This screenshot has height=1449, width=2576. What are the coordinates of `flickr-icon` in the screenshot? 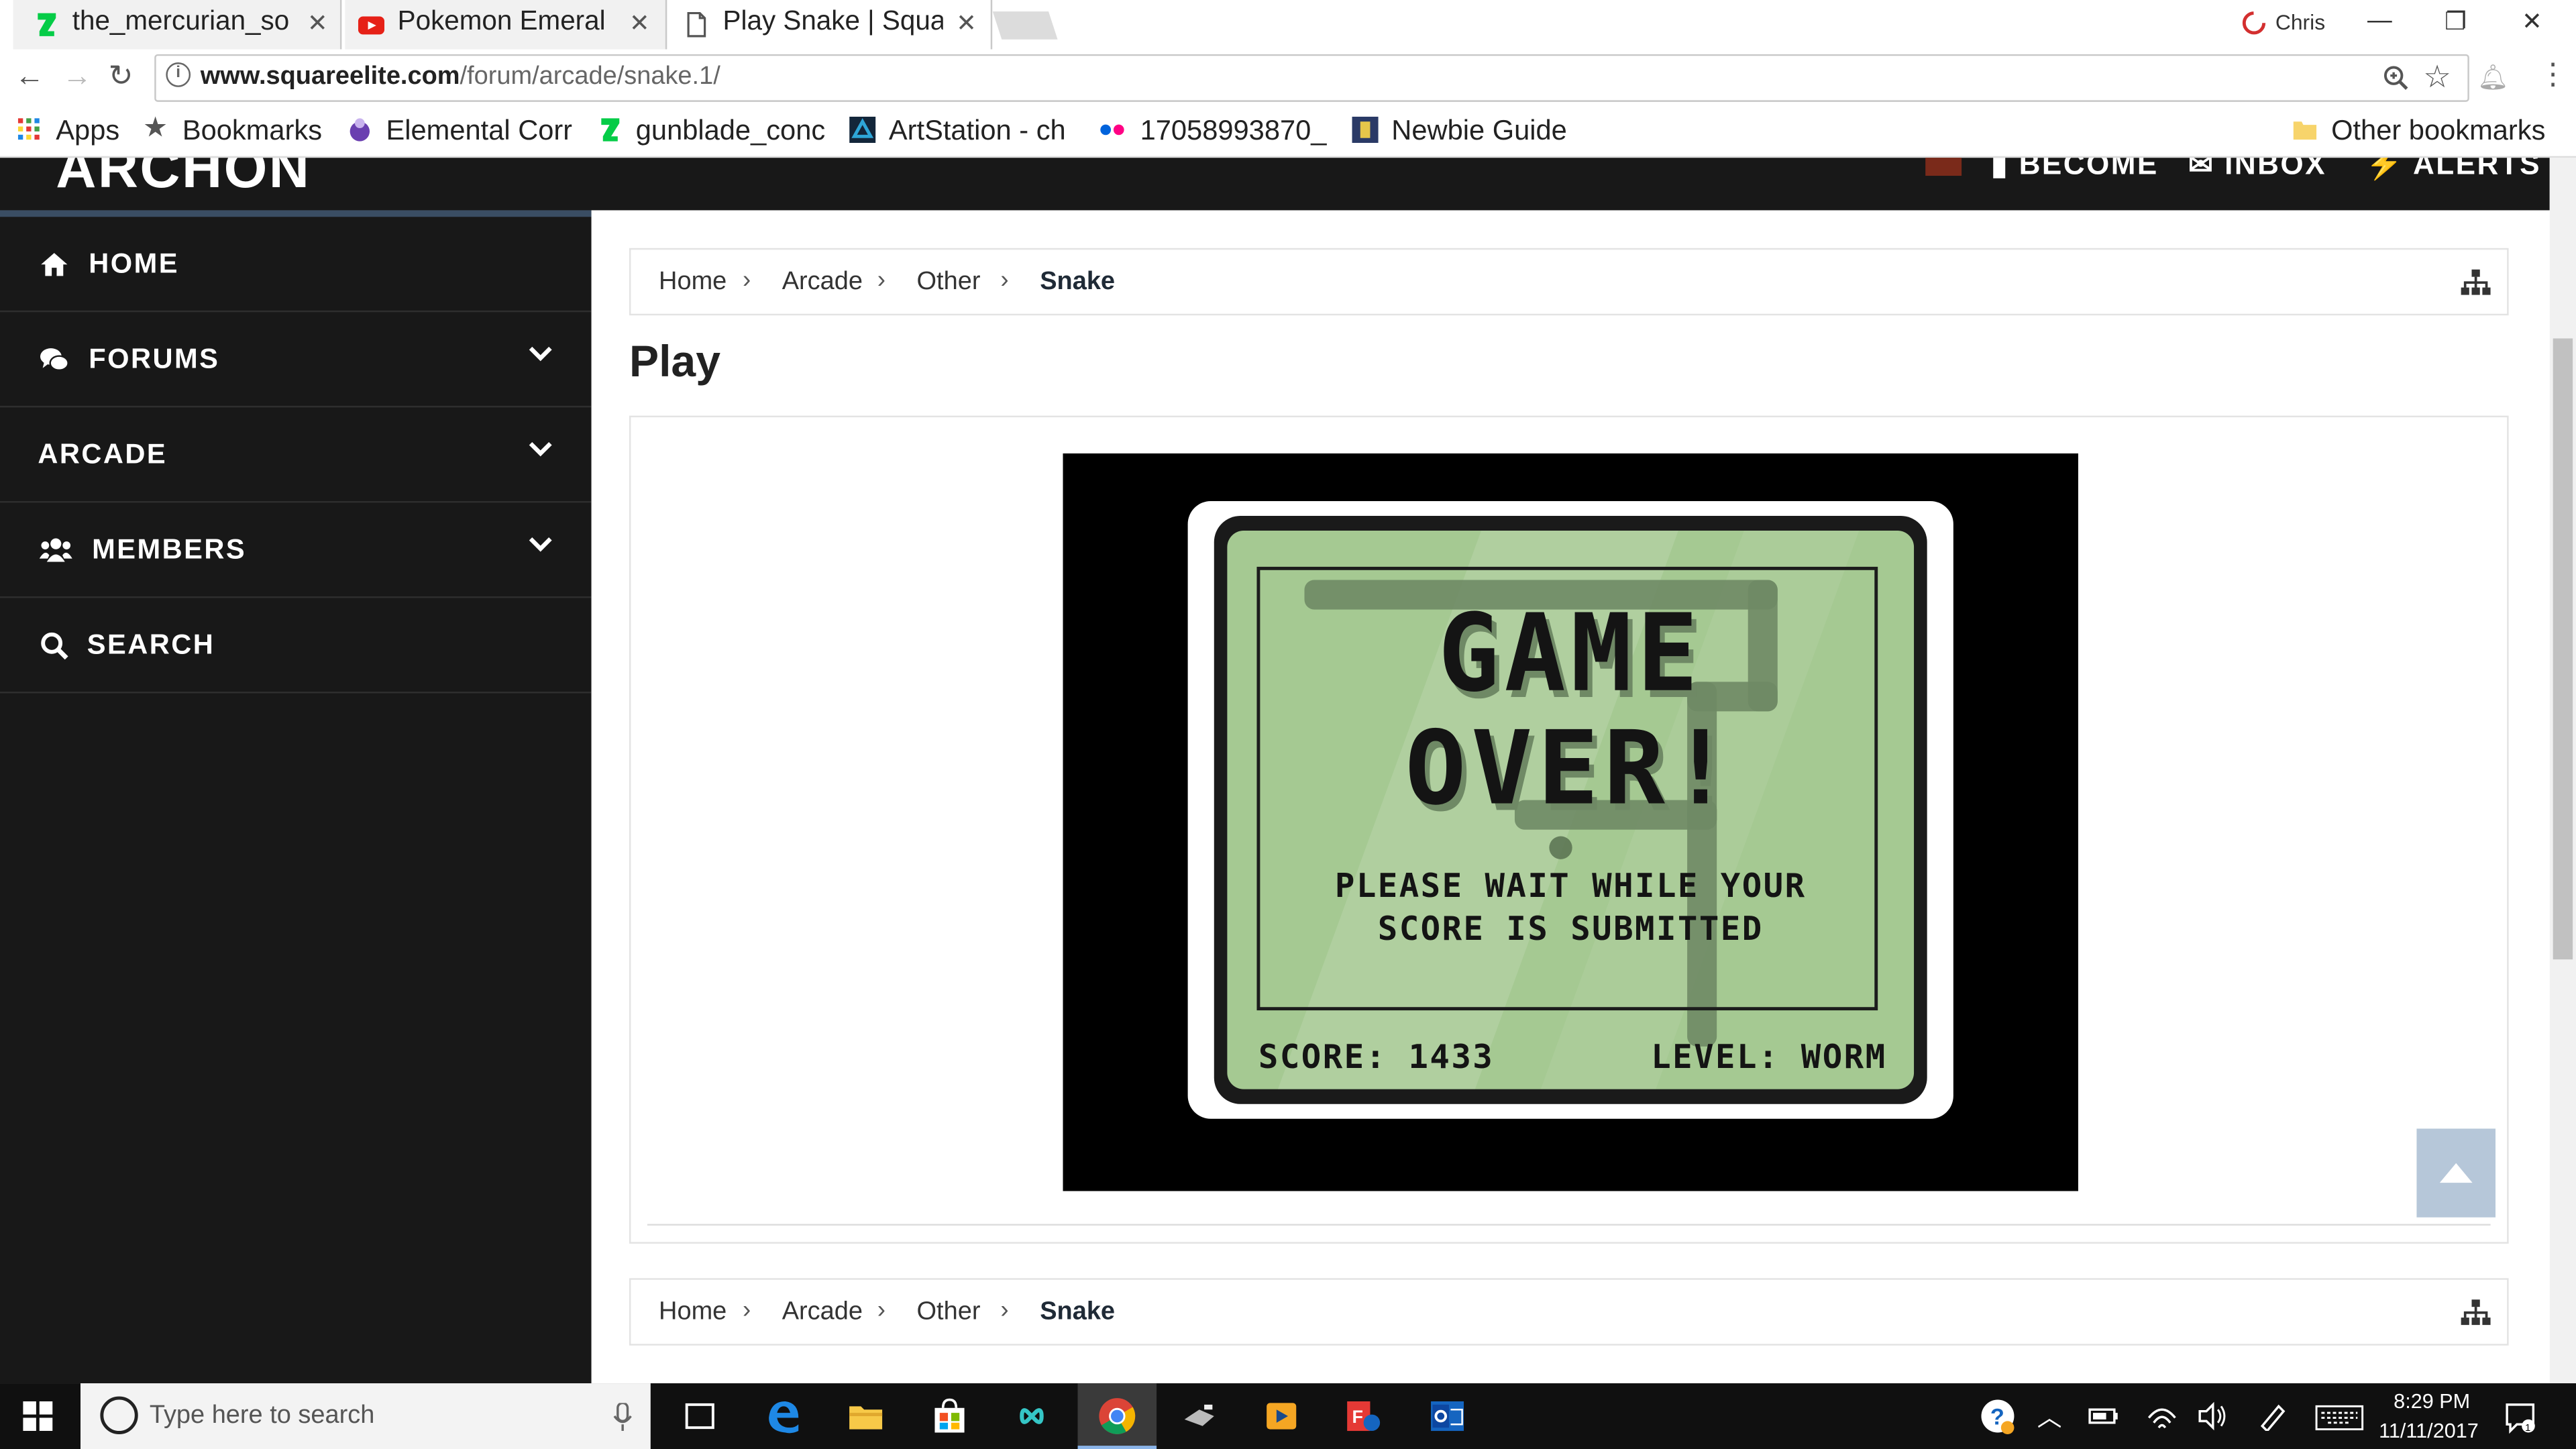 It's located at (1112, 130).